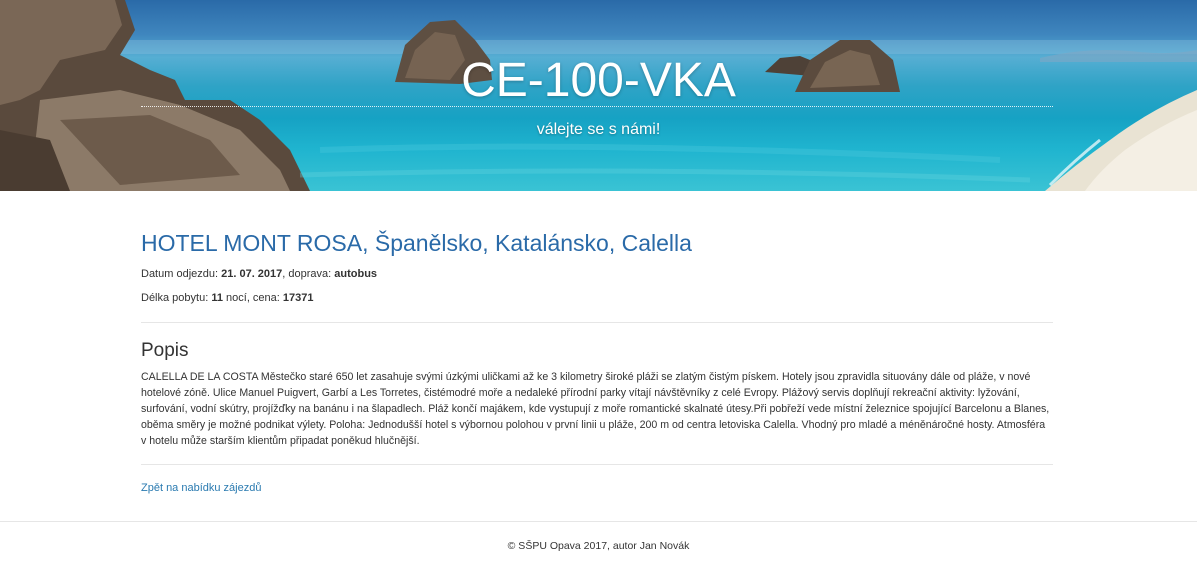  What do you see at coordinates (252, 298) in the screenshot?
I see `nights-price-label: nocí, cena:` at bounding box center [252, 298].